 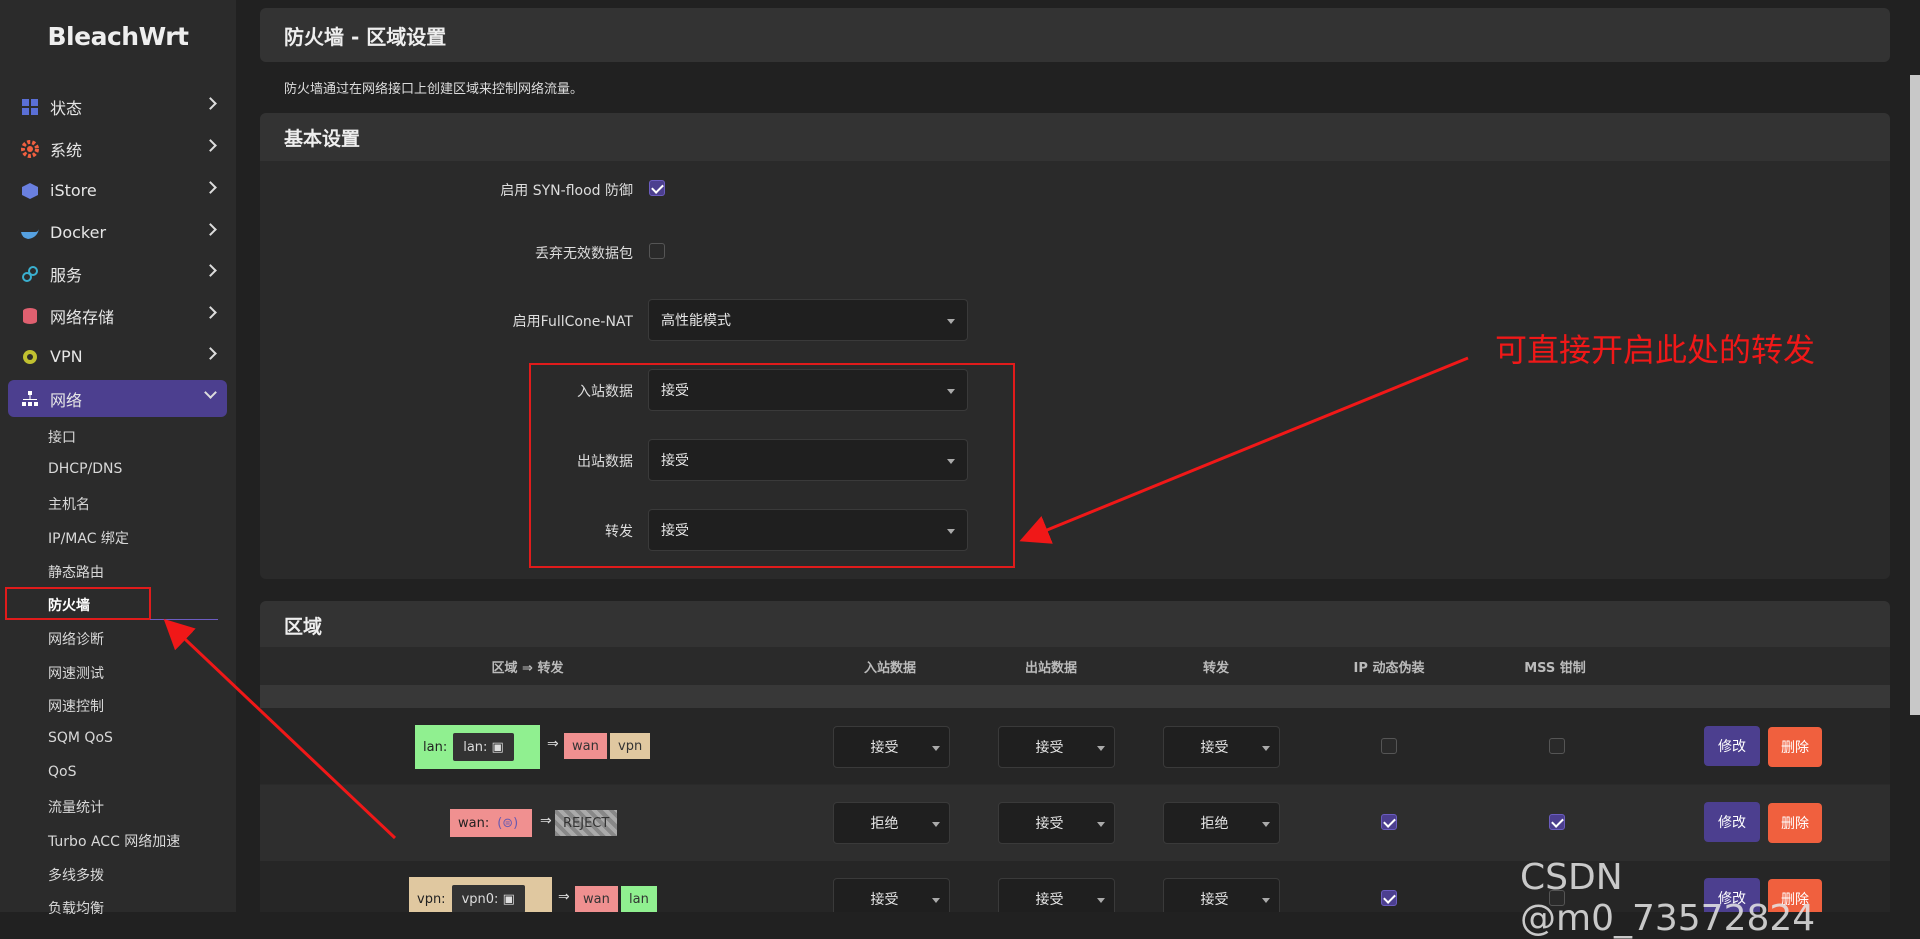 What do you see at coordinates (1244, 450) in the screenshot?
I see `arrow-to-forward-setting` at bounding box center [1244, 450].